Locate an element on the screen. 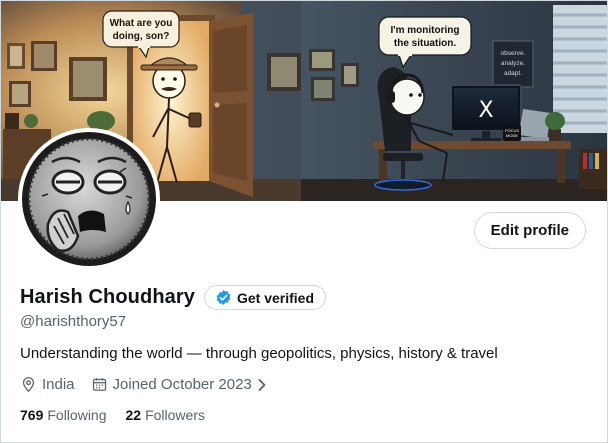 The image size is (608, 443). user-handle: @harishthory57 is located at coordinates (73, 321).